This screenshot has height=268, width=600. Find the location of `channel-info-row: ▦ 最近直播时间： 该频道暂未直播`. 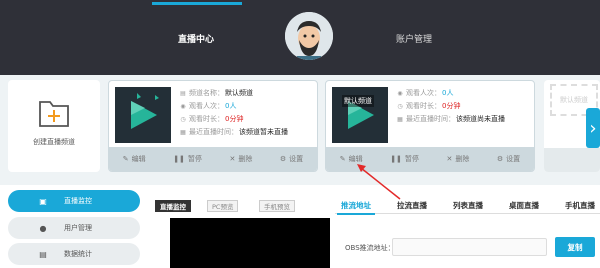

channel-info-row: ▦ 最近直播时间： 该频道暂未直播 is located at coordinates (234, 132).